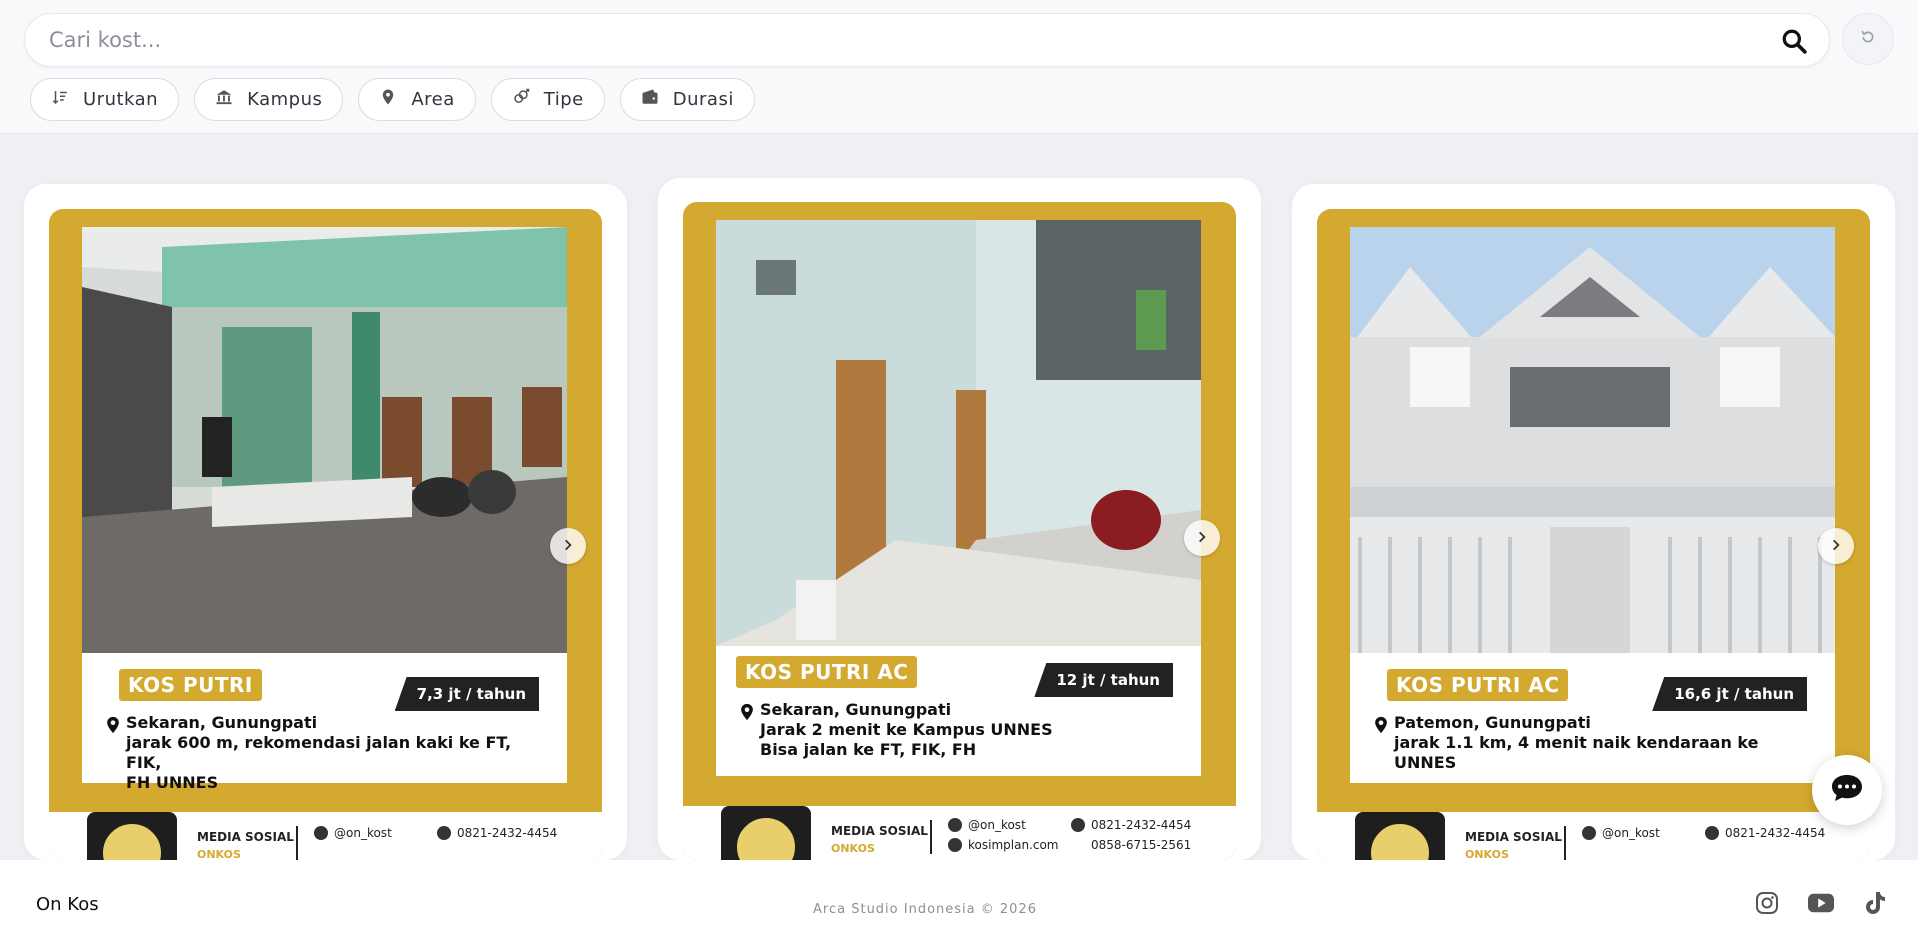  I want to click on price-badge: 12 jt / tahun, so click(1103, 680).